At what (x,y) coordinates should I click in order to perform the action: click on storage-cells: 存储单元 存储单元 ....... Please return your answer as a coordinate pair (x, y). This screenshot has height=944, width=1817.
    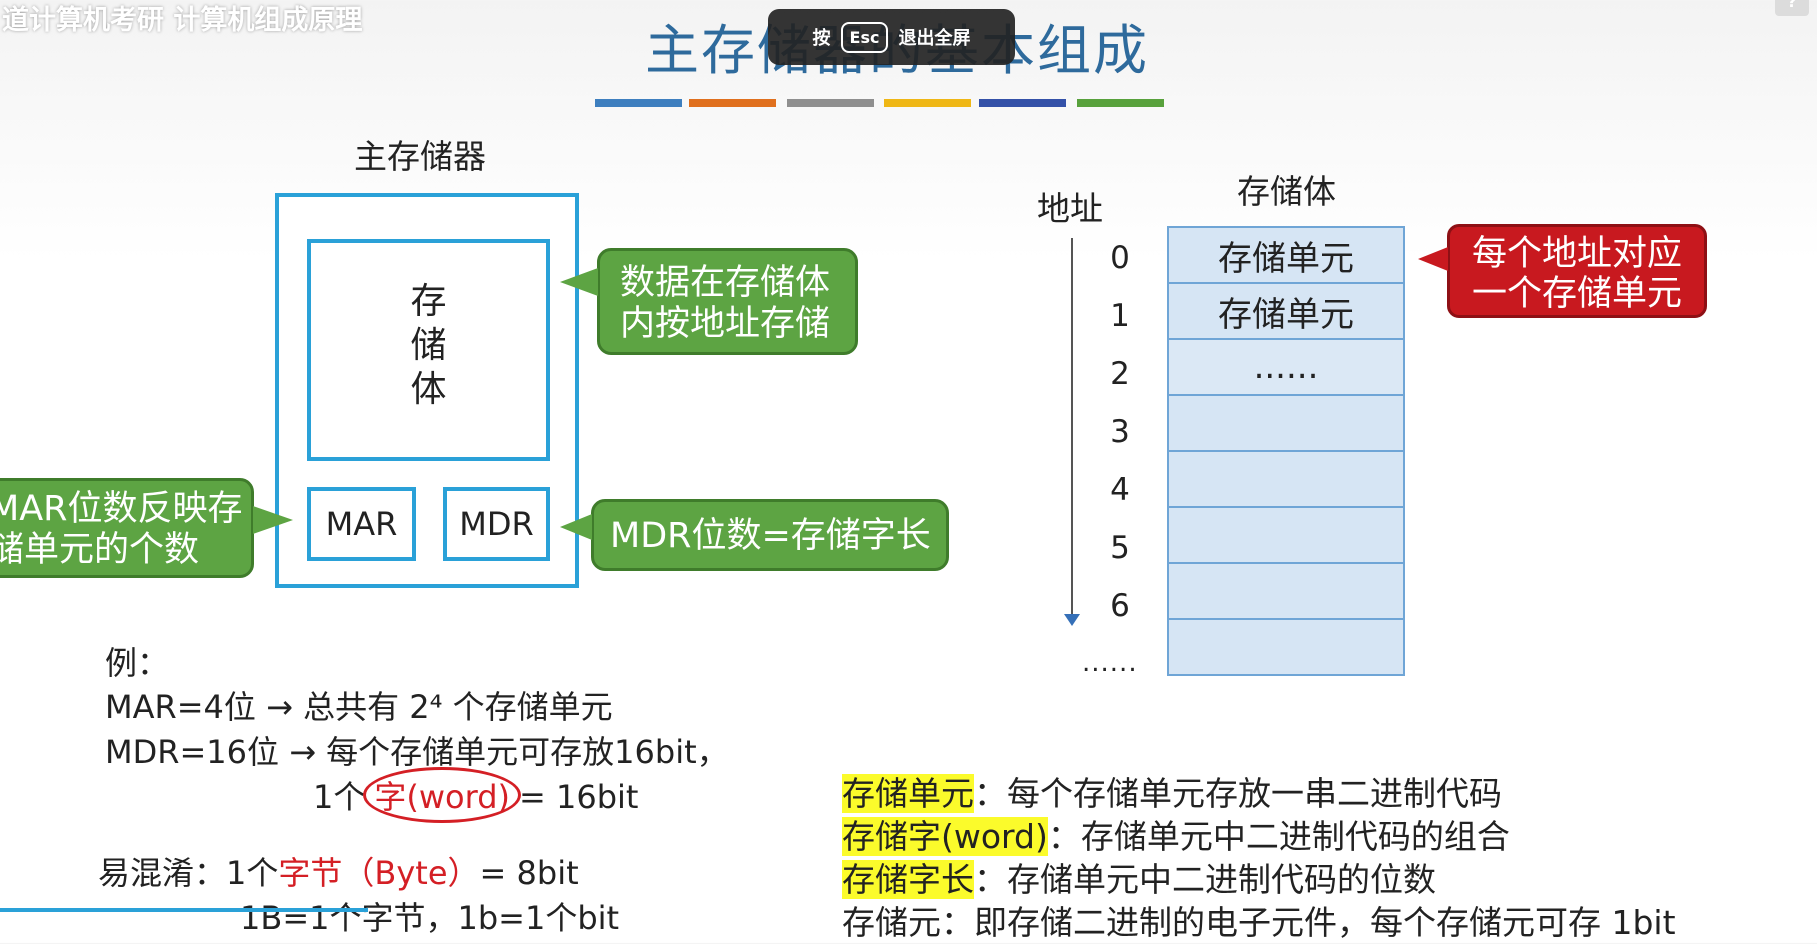
    Looking at the image, I should click on (1286, 451).